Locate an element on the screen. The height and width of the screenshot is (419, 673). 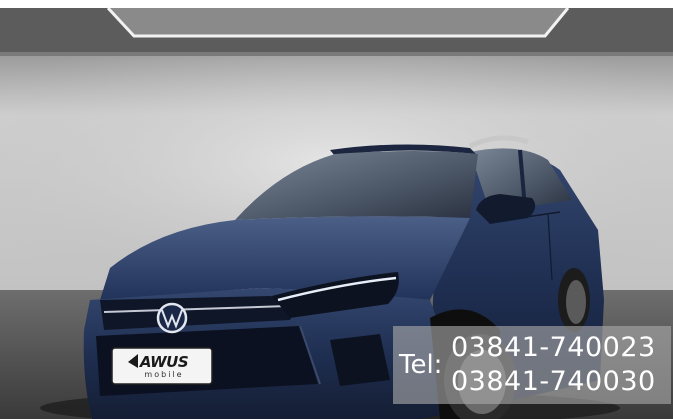
license-plate: AWUS mobile is located at coordinates (164, 366).